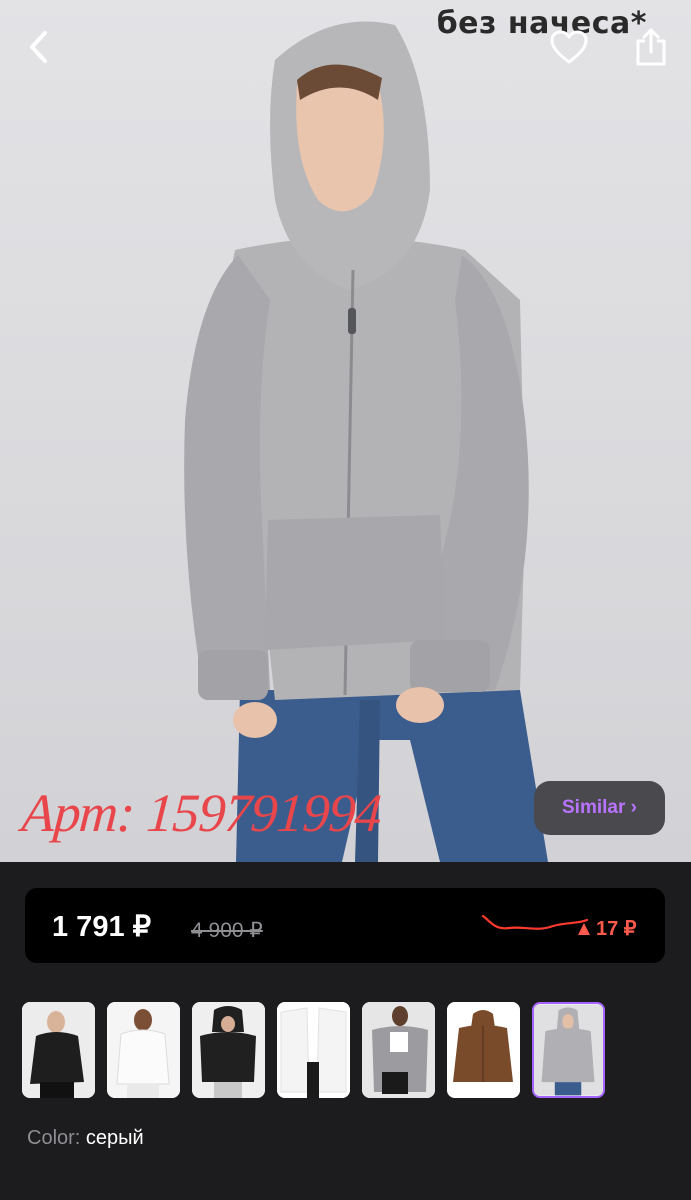 The width and height of the screenshot is (691, 1200). I want to click on current-price: 1 791 ₽, so click(102, 927).